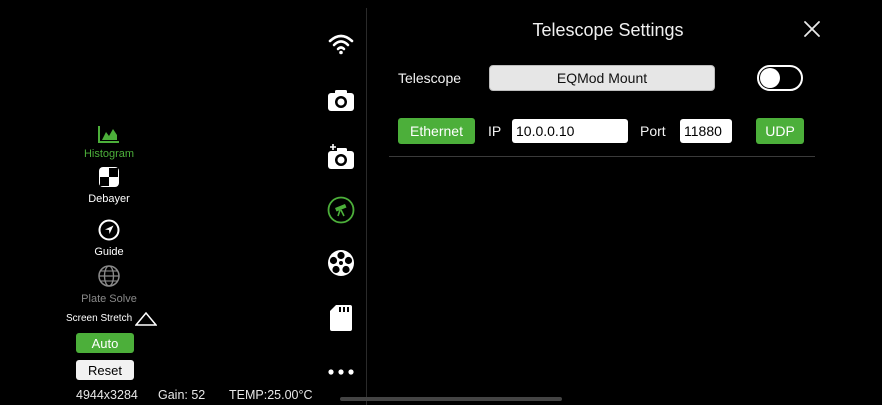  I want to click on globe-icon, so click(109, 276).